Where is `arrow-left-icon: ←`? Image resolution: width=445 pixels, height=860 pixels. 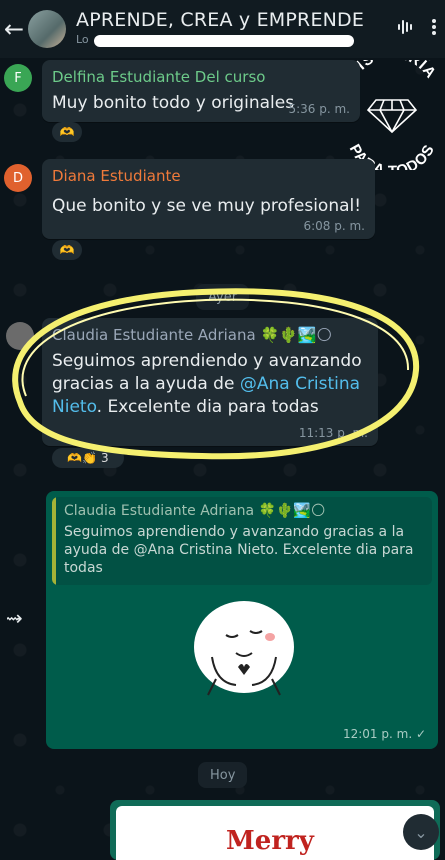
arrow-left-icon: ← is located at coordinates (15, 29).